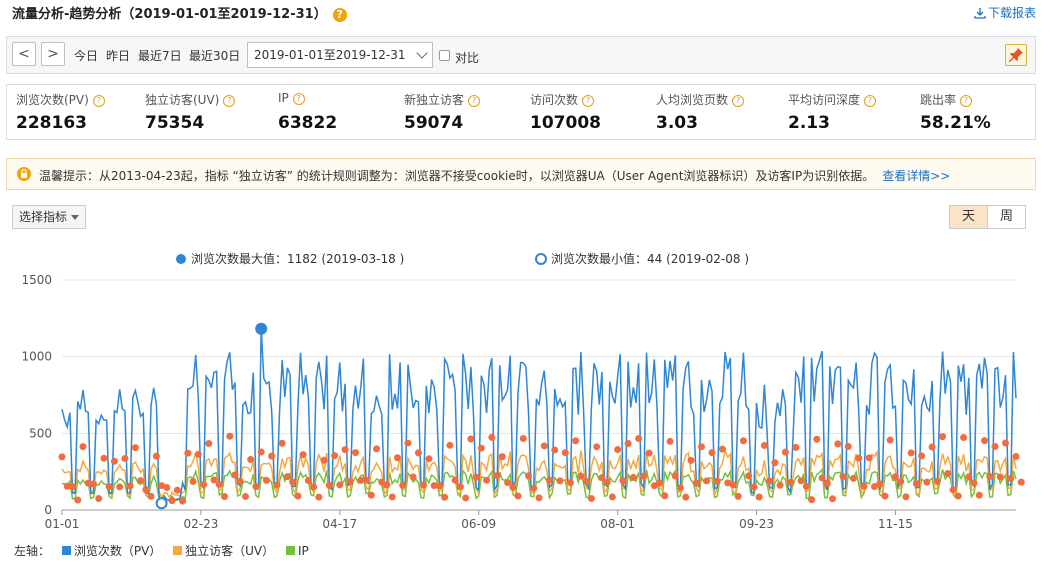 This screenshot has height=564, width=1050. I want to click on compare-checkbox, so click(444, 55).